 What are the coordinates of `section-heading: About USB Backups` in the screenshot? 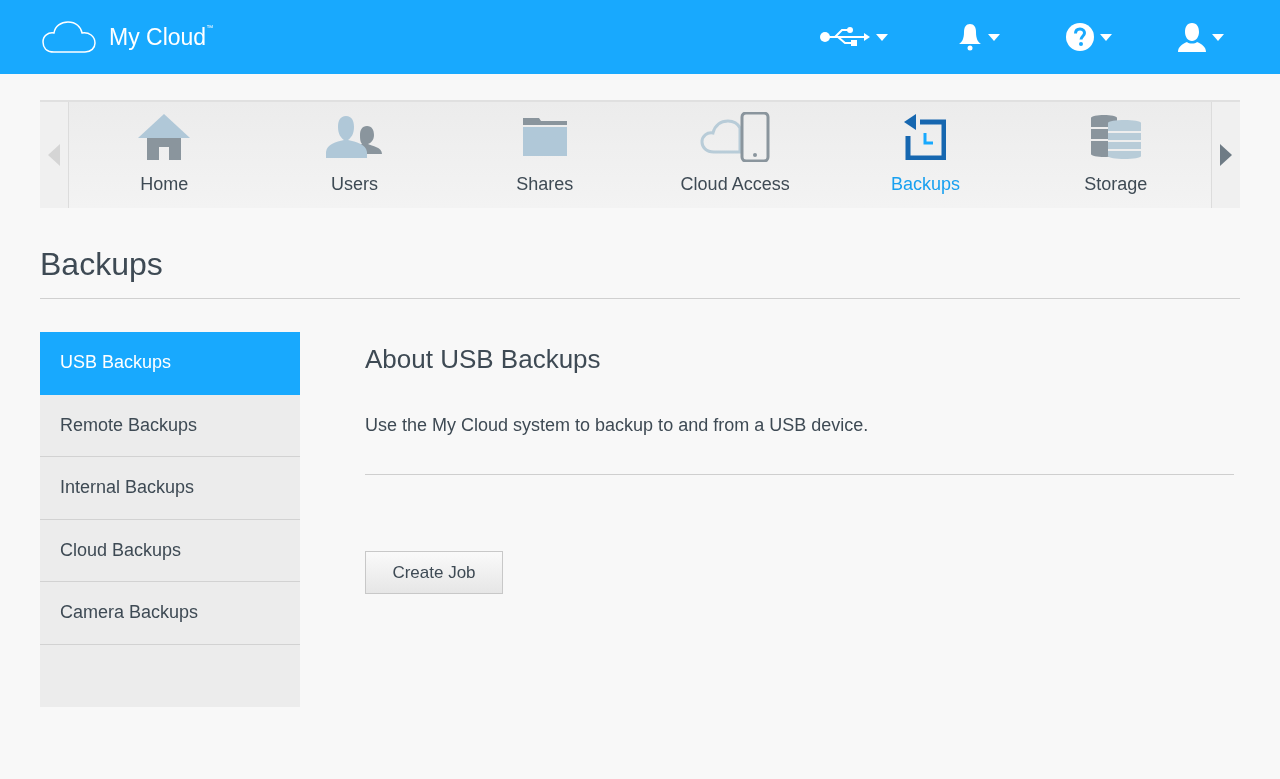 It's located at (483, 359).